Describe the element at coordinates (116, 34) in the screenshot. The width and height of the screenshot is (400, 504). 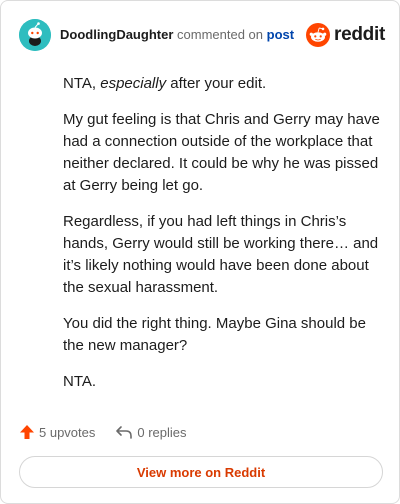
I see `username-link: DoodlingDaughter` at that location.